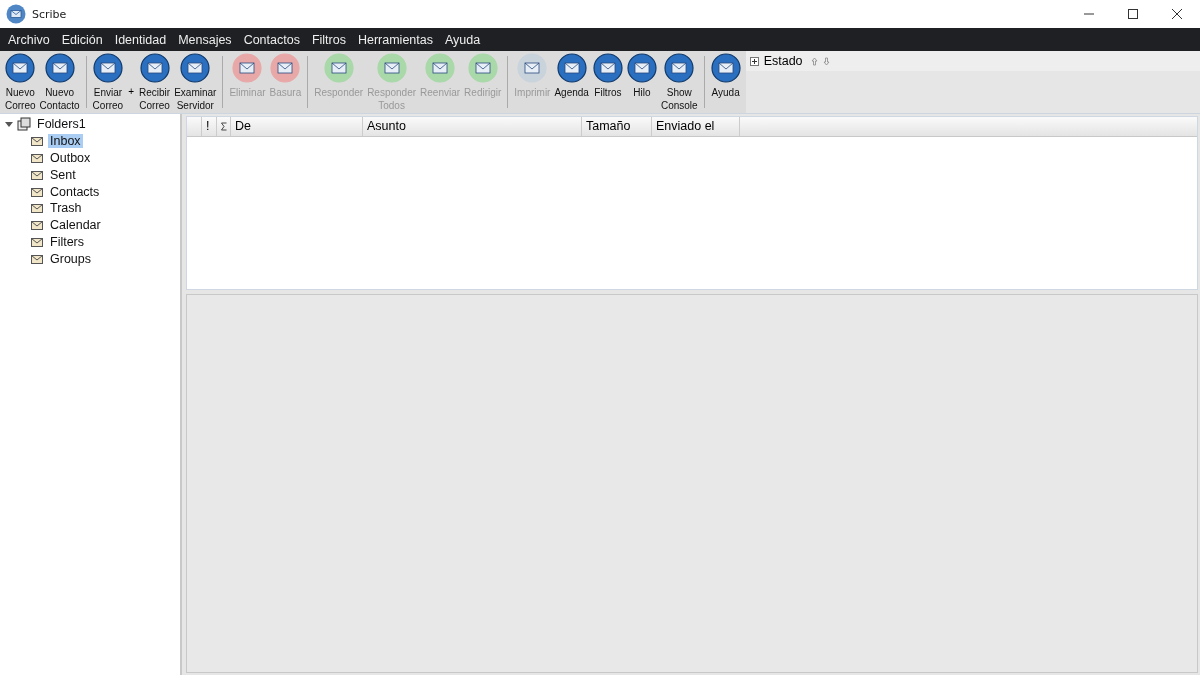  What do you see at coordinates (607, 76) in the screenshot?
I see `toolbar-button: Filtros` at bounding box center [607, 76].